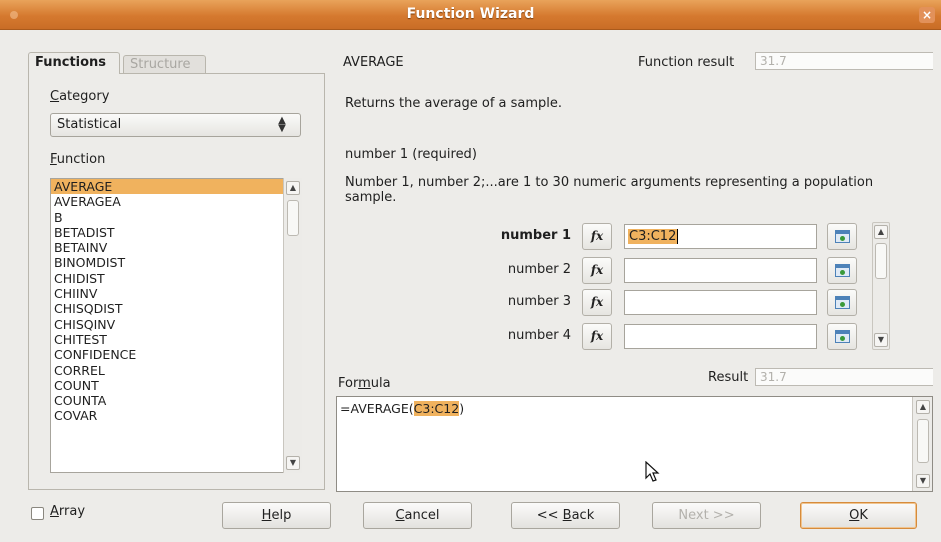  What do you see at coordinates (54, 511) in the screenshot?
I see `array-label-mnemonic: A` at bounding box center [54, 511].